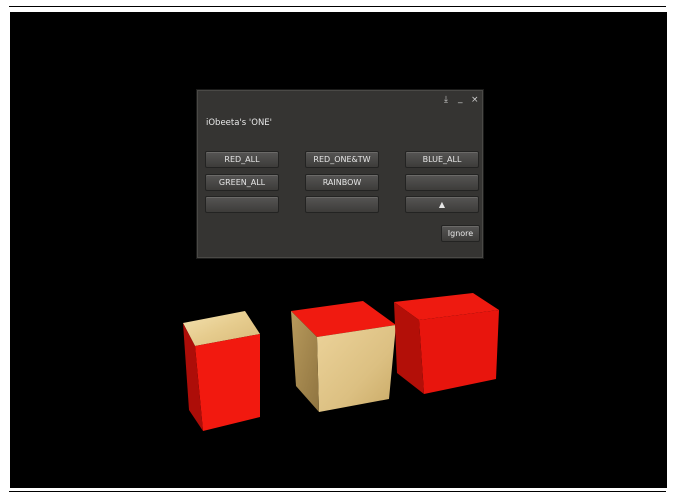 This screenshot has width=675, height=500. Describe the element at coordinates (475, 100) in the screenshot. I see `close-icon: ×` at that location.